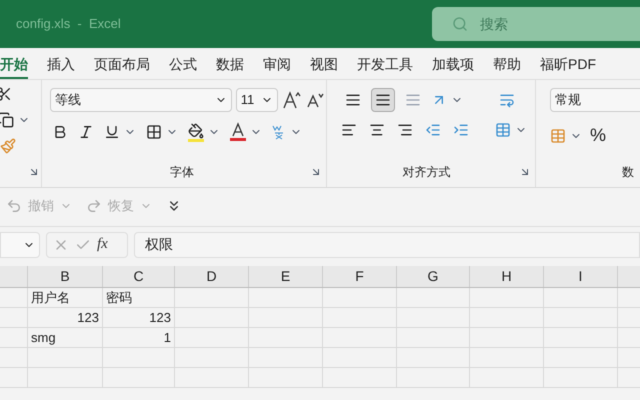  What do you see at coordinates (182, 172) in the screenshot?
I see `group-label: 字体` at bounding box center [182, 172].